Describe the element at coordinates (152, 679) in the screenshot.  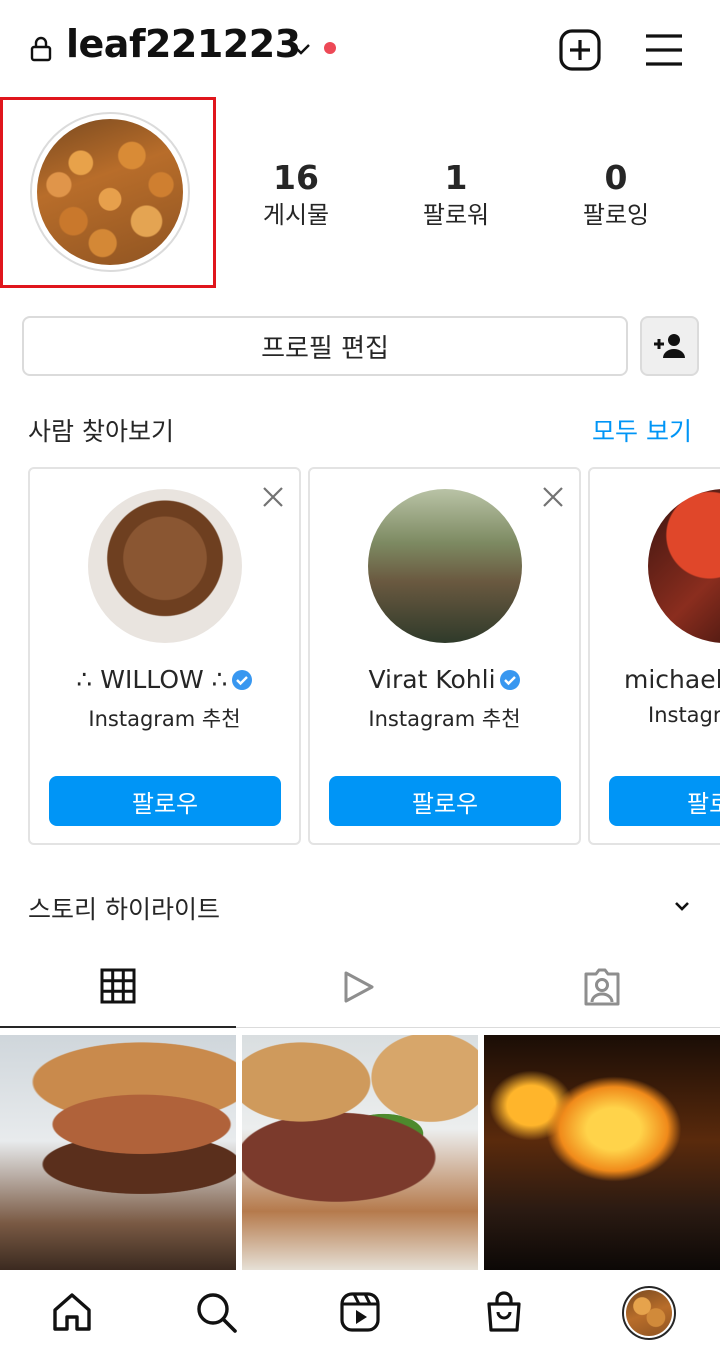
I see `suggestion-name-text: ∴ WILLOW ∴` at that location.